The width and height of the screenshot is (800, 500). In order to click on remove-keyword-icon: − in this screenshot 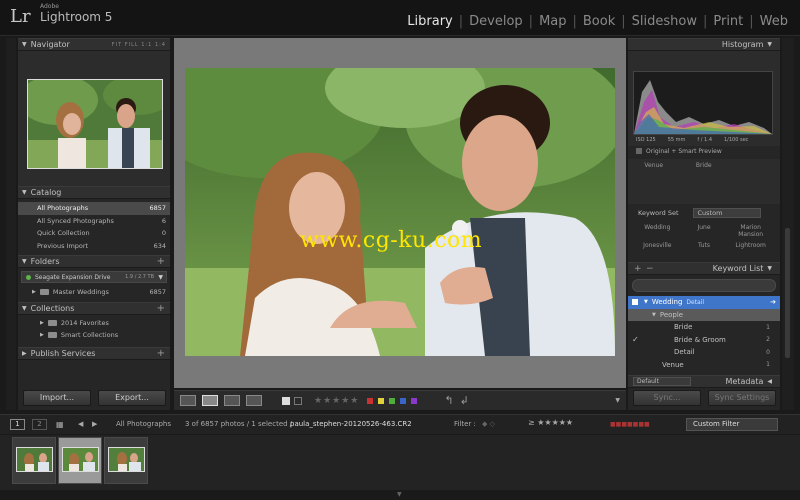, I will do `click(650, 269)`.